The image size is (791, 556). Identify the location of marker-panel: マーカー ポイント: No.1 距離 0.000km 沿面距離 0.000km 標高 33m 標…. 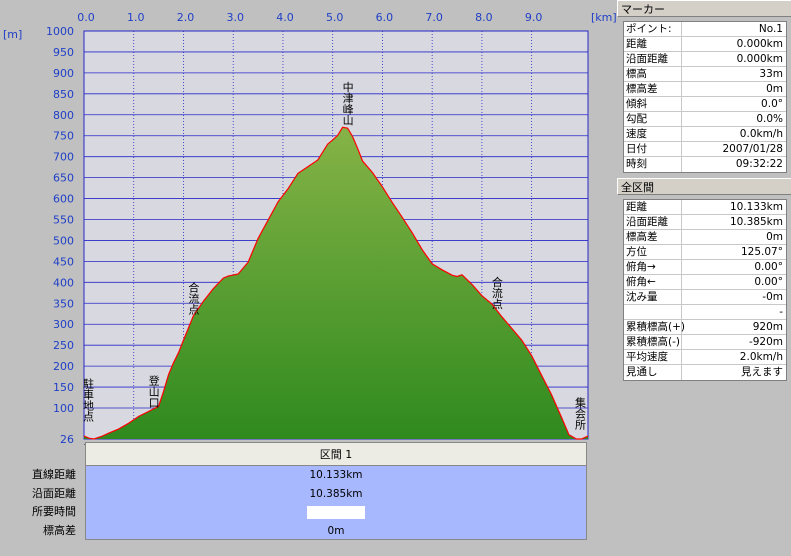
(704, 86).